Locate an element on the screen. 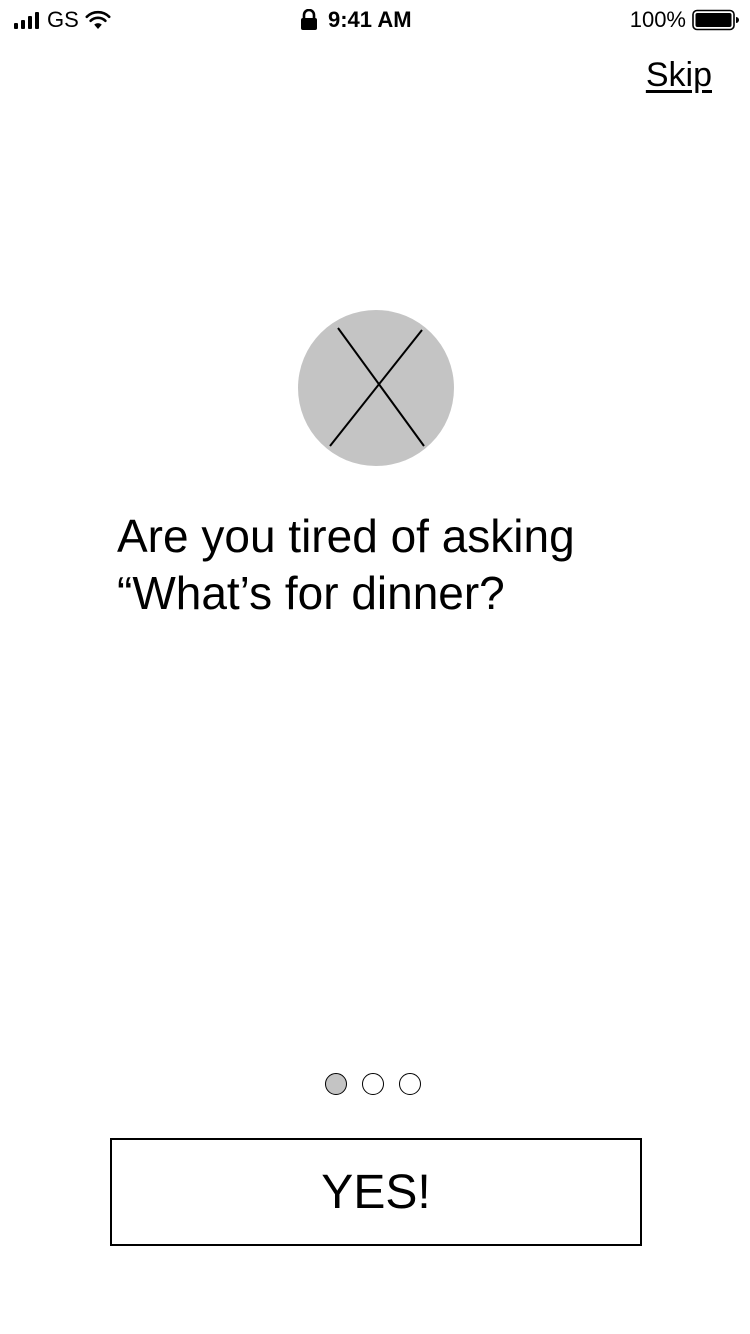  battery-icon is located at coordinates (716, 20).